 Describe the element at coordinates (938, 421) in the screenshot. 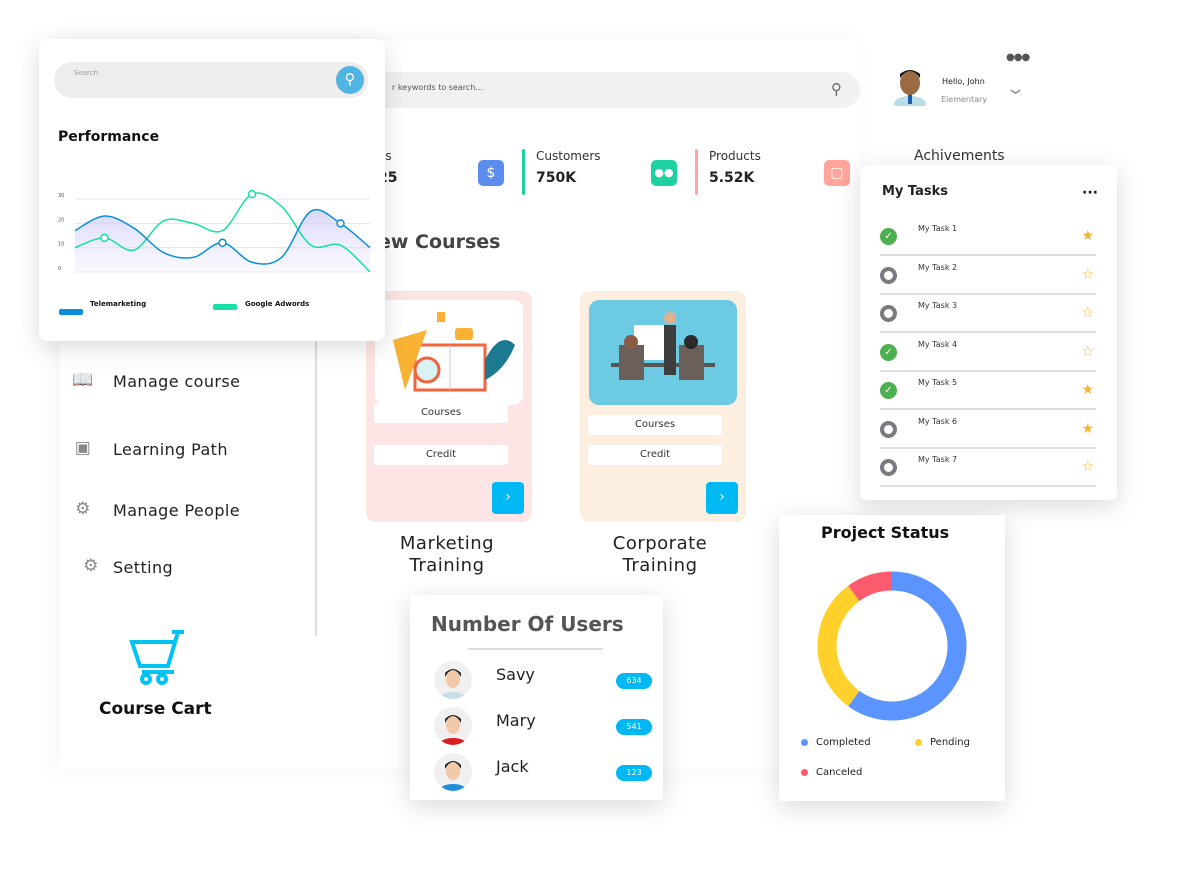

I see `task-label: My Task 6` at that location.